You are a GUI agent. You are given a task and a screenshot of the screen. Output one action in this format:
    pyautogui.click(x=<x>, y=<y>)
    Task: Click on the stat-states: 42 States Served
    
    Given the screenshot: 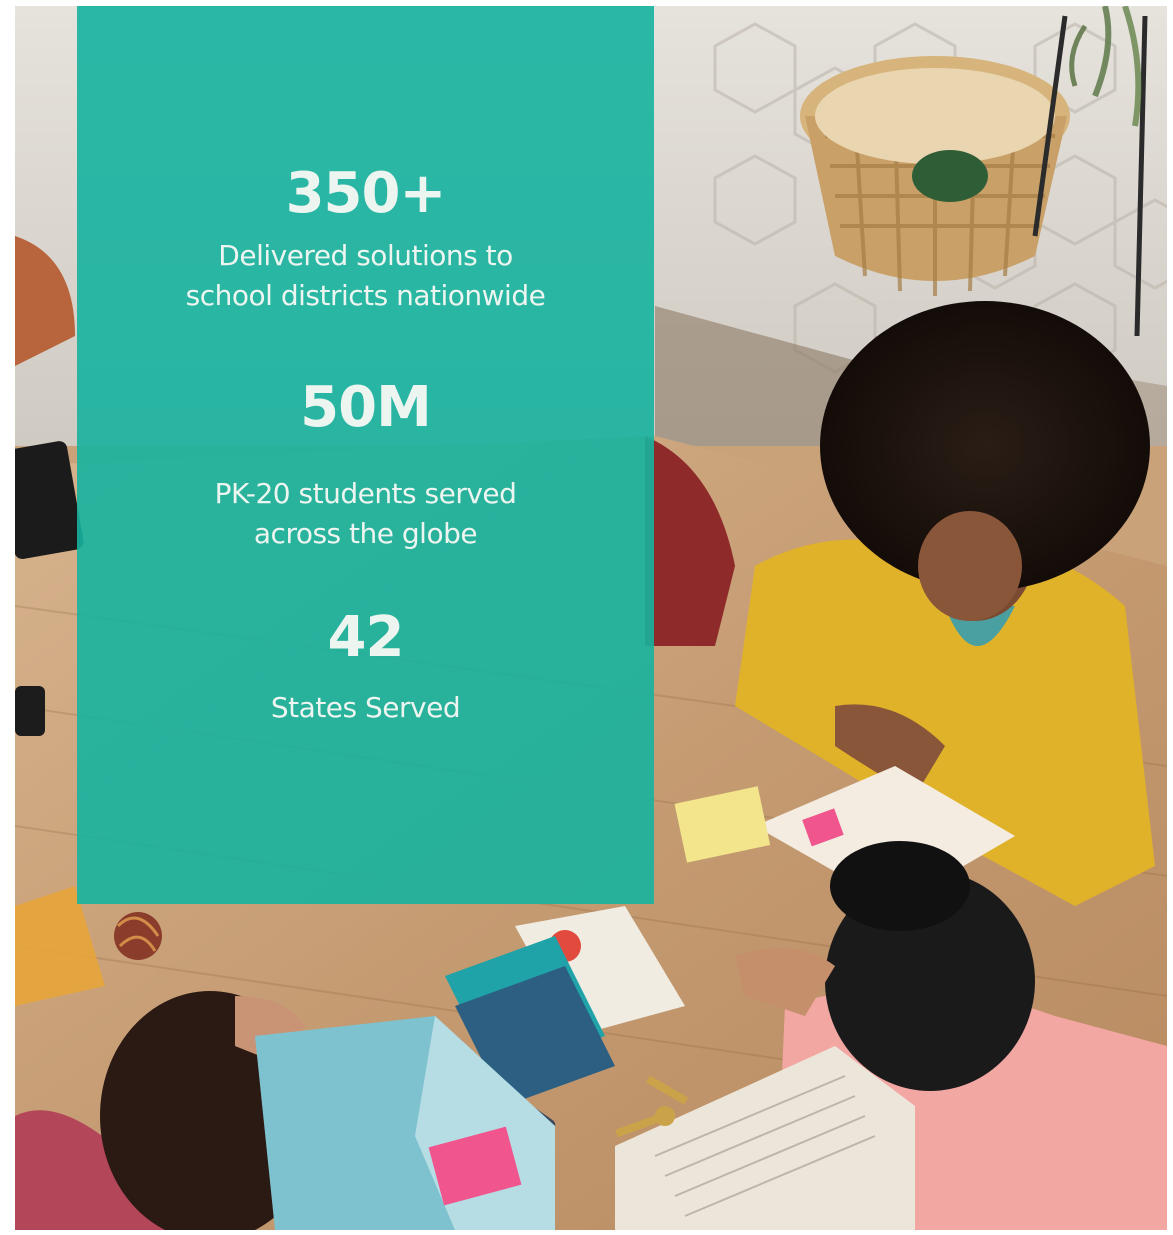 What is the action you would take?
    pyautogui.click(x=365, y=669)
    